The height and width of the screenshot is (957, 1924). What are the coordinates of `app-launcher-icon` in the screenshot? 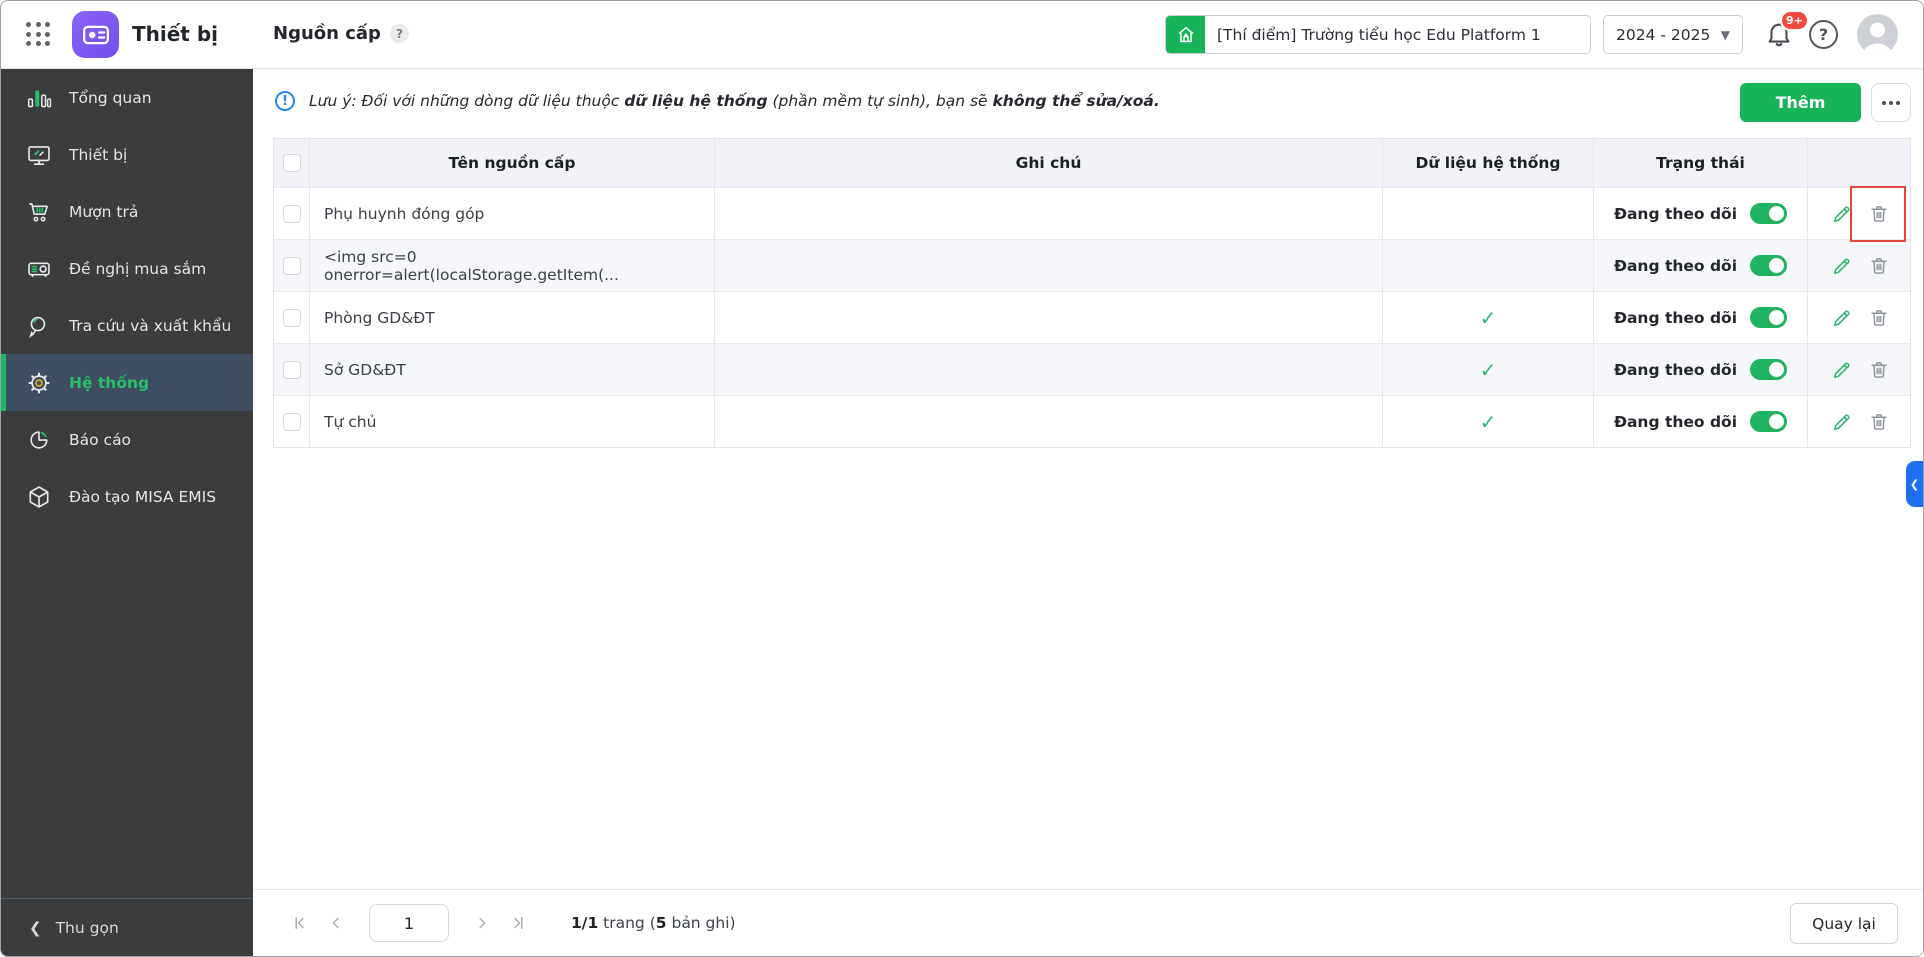 It's located at (39, 35).